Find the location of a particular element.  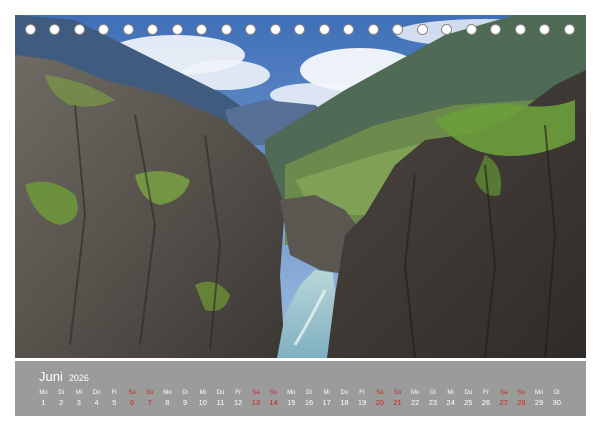

day-number: 23 is located at coordinates (433, 402).